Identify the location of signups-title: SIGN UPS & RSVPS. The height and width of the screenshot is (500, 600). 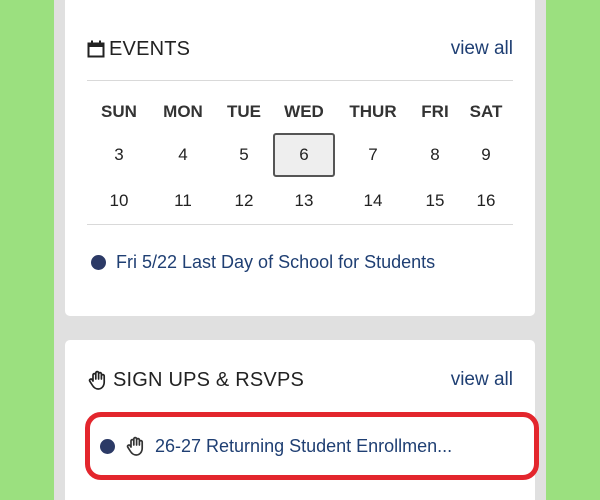
(195, 380).